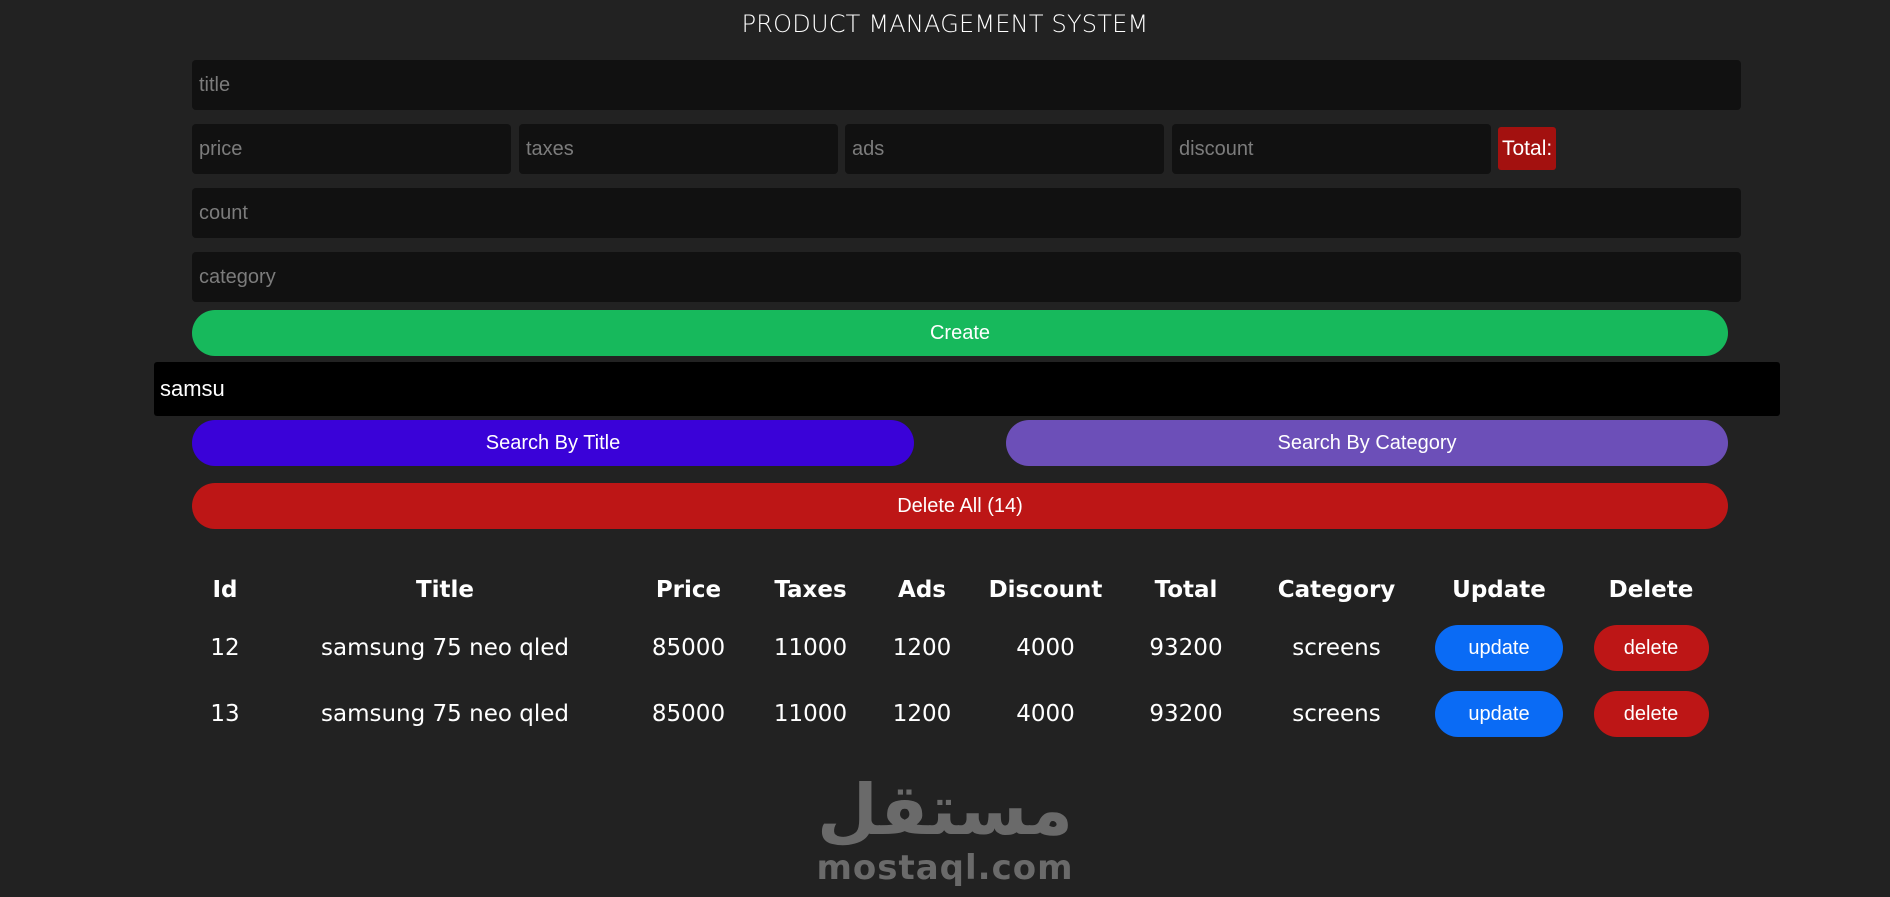 The width and height of the screenshot is (1890, 897). What do you see at coordinates (225, 590) in the screenshot?
I see `header-id: Id` at bounding box center [225, 590].